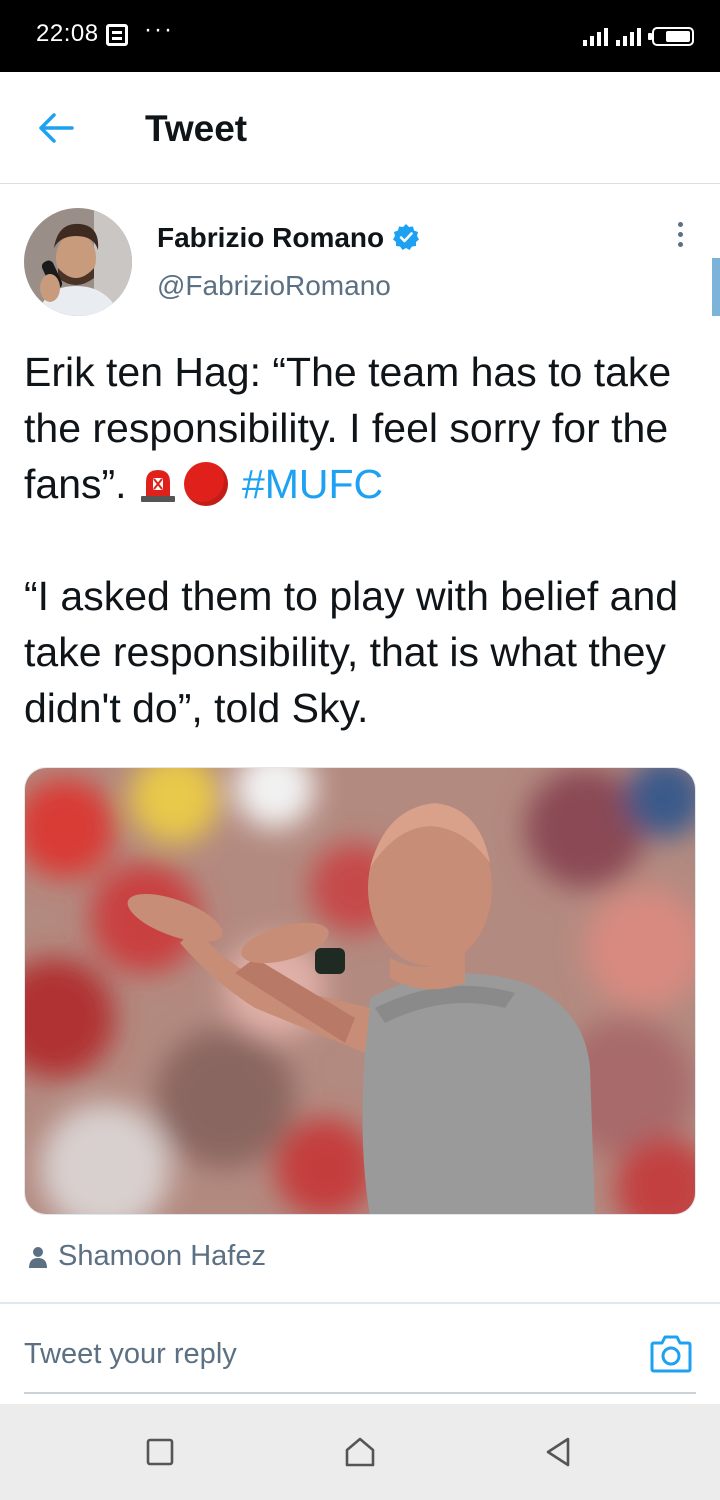 This screenshot has width=720, height=1500. I want to click on avatar, so click(78, 262).